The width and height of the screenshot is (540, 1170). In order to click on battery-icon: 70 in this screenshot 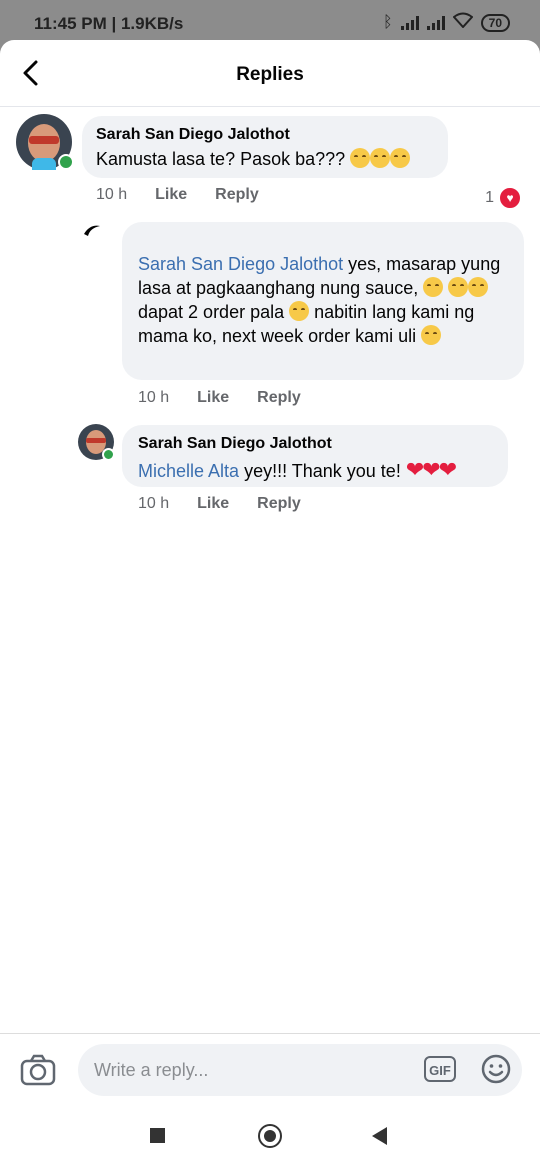, I will do `click(495, 22)`.